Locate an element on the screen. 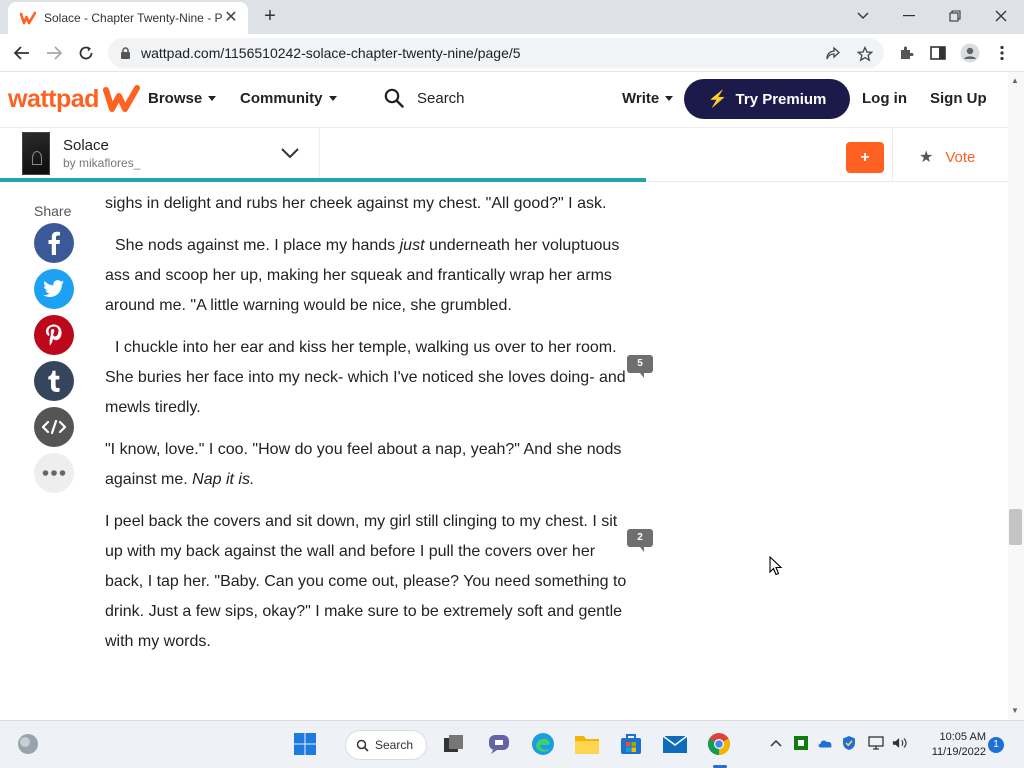 The image size is (1024, 768). reload-icon is located at coordinates (86, 53).